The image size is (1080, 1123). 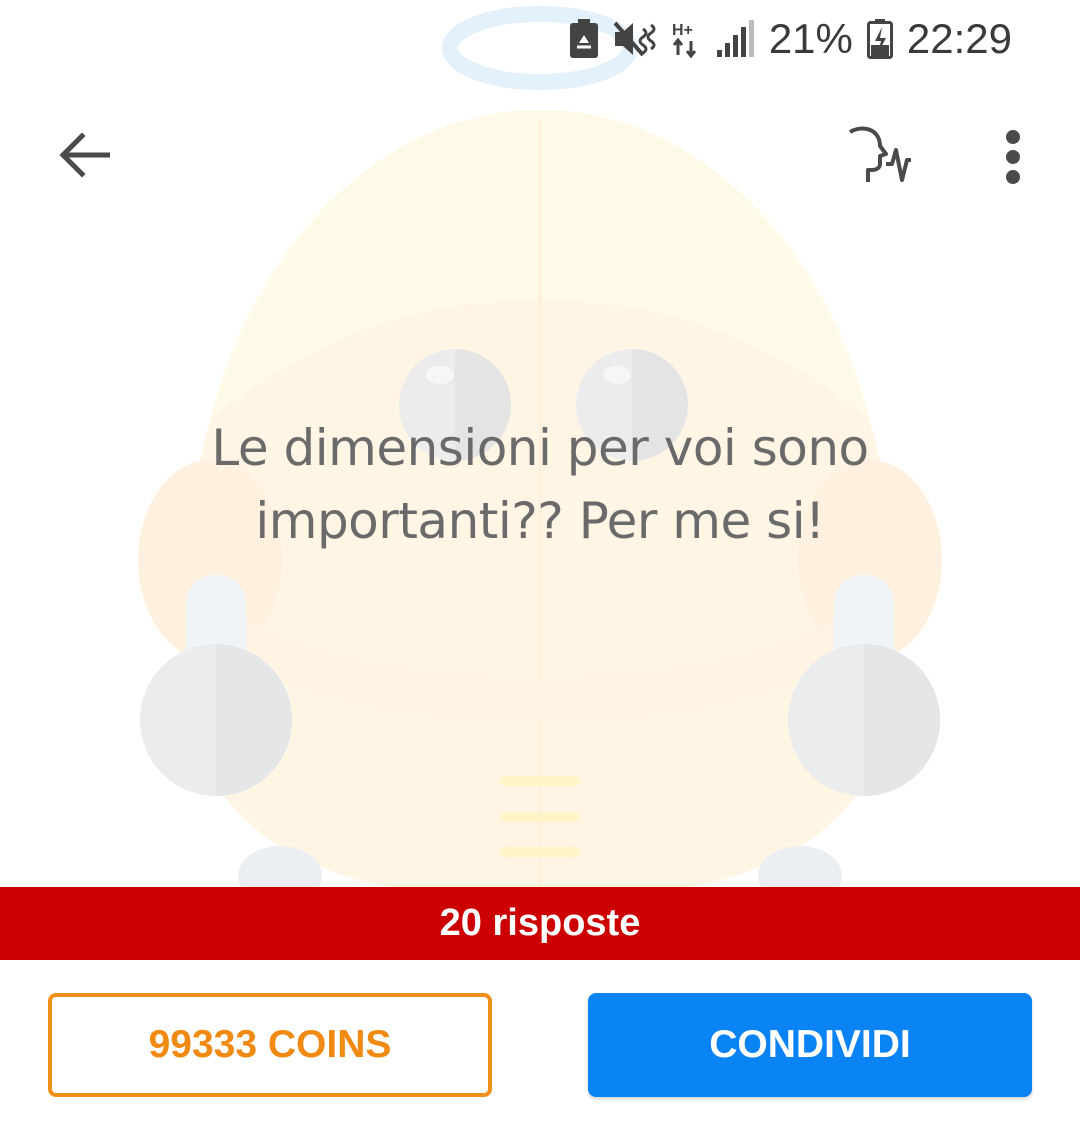 I want to click on more-vertical-icon, so click(x=1013, y=157).